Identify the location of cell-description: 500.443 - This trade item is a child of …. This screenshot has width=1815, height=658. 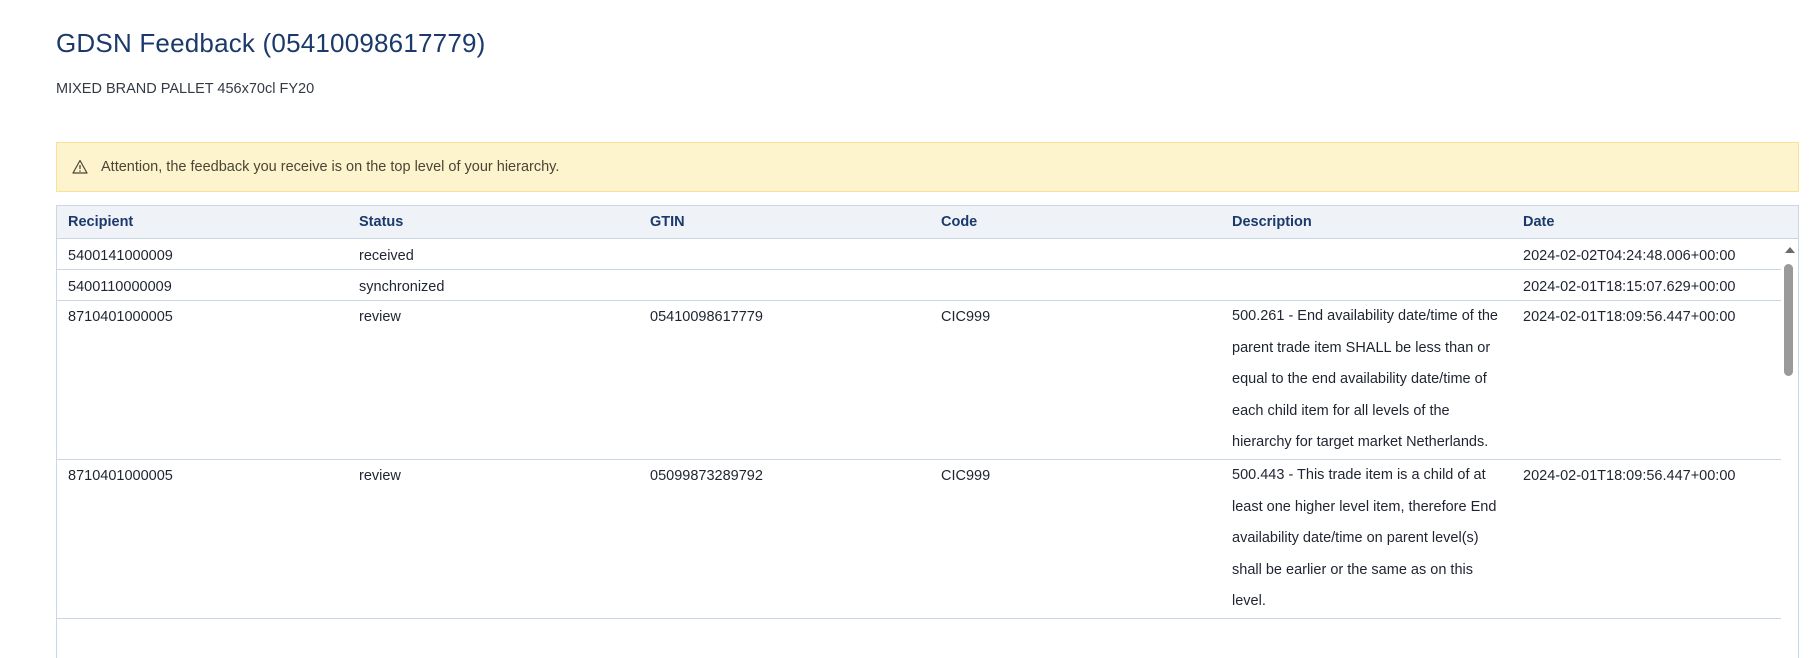
(1364, 538).